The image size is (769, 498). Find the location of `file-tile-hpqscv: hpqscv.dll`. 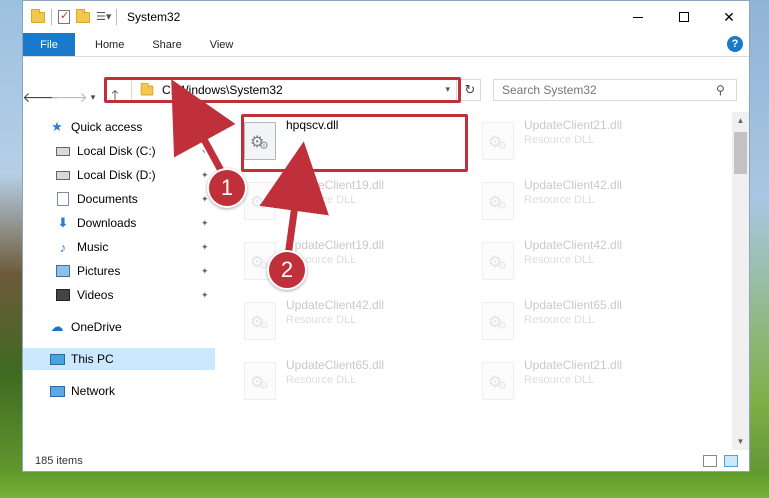

file-tile-hpqscv: hpqscv.dll is located at coordinates (359, 143).